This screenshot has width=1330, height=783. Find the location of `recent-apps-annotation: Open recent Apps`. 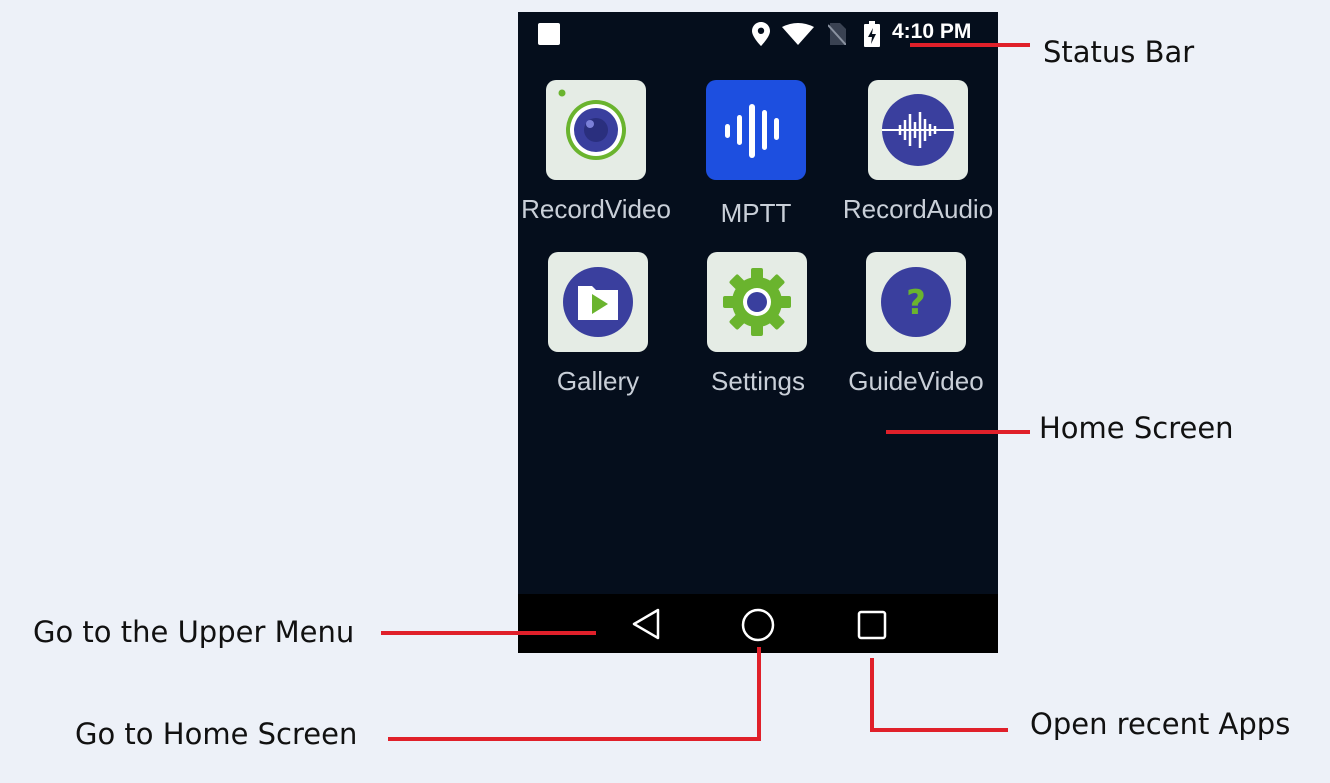

recent-apps-annotation: Open recent Apps is located at coordinates (1160, 724).